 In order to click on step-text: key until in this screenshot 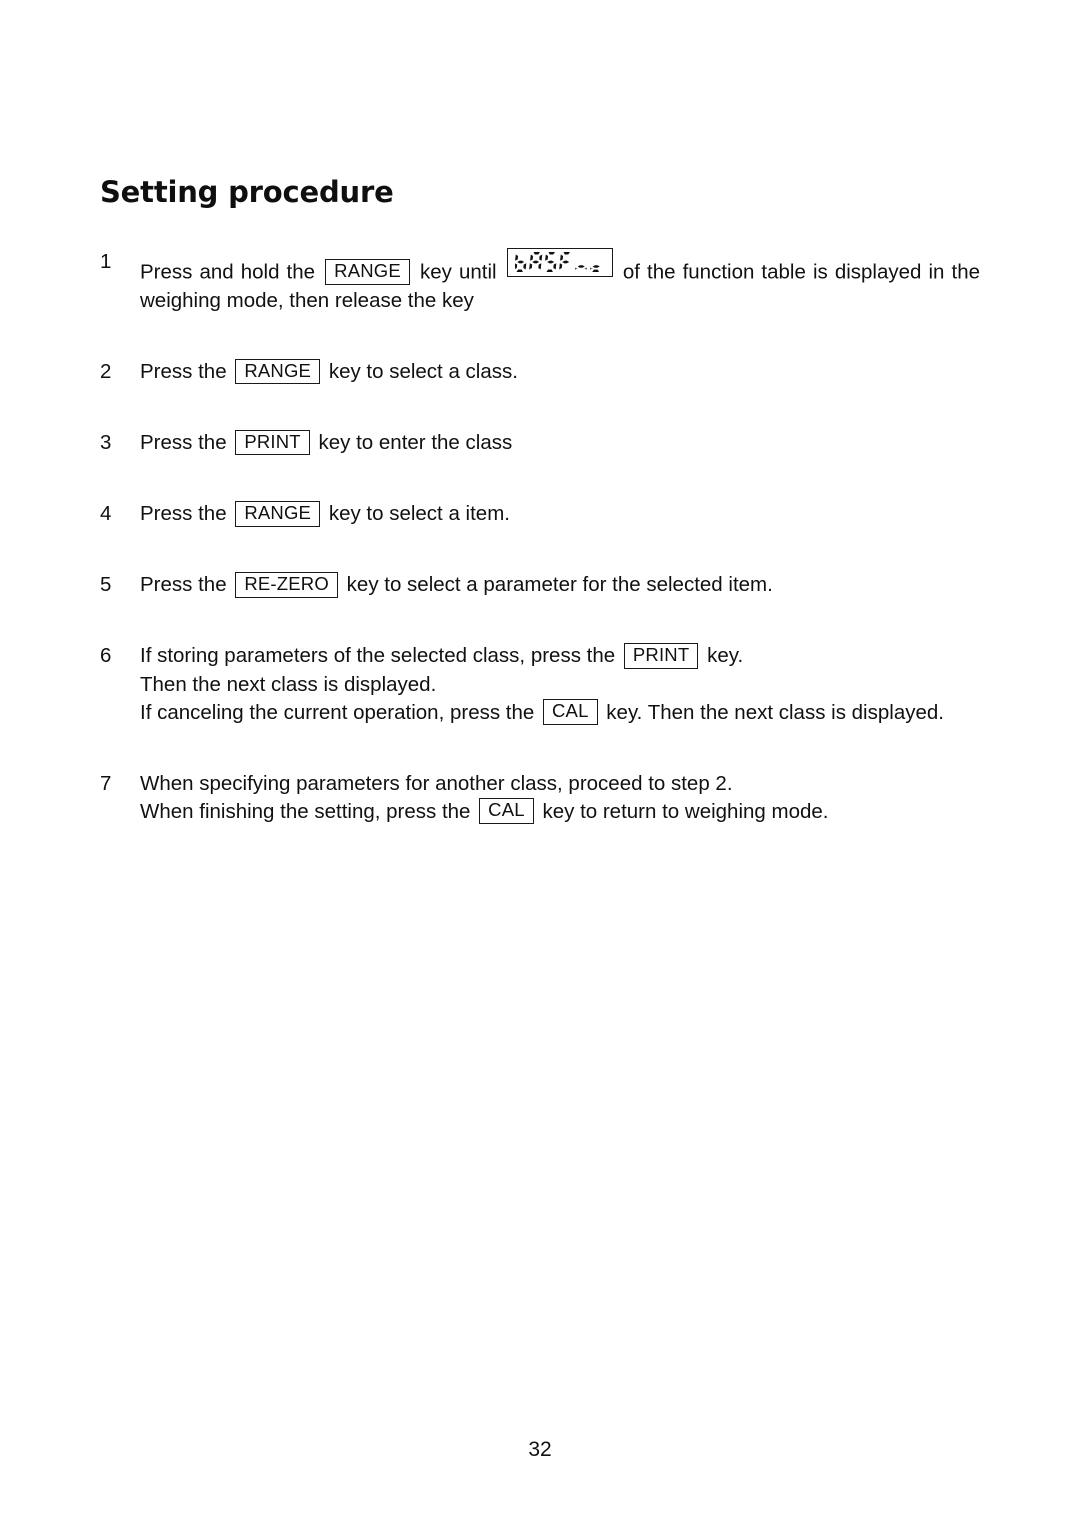, I will do `click(458, 272)`.